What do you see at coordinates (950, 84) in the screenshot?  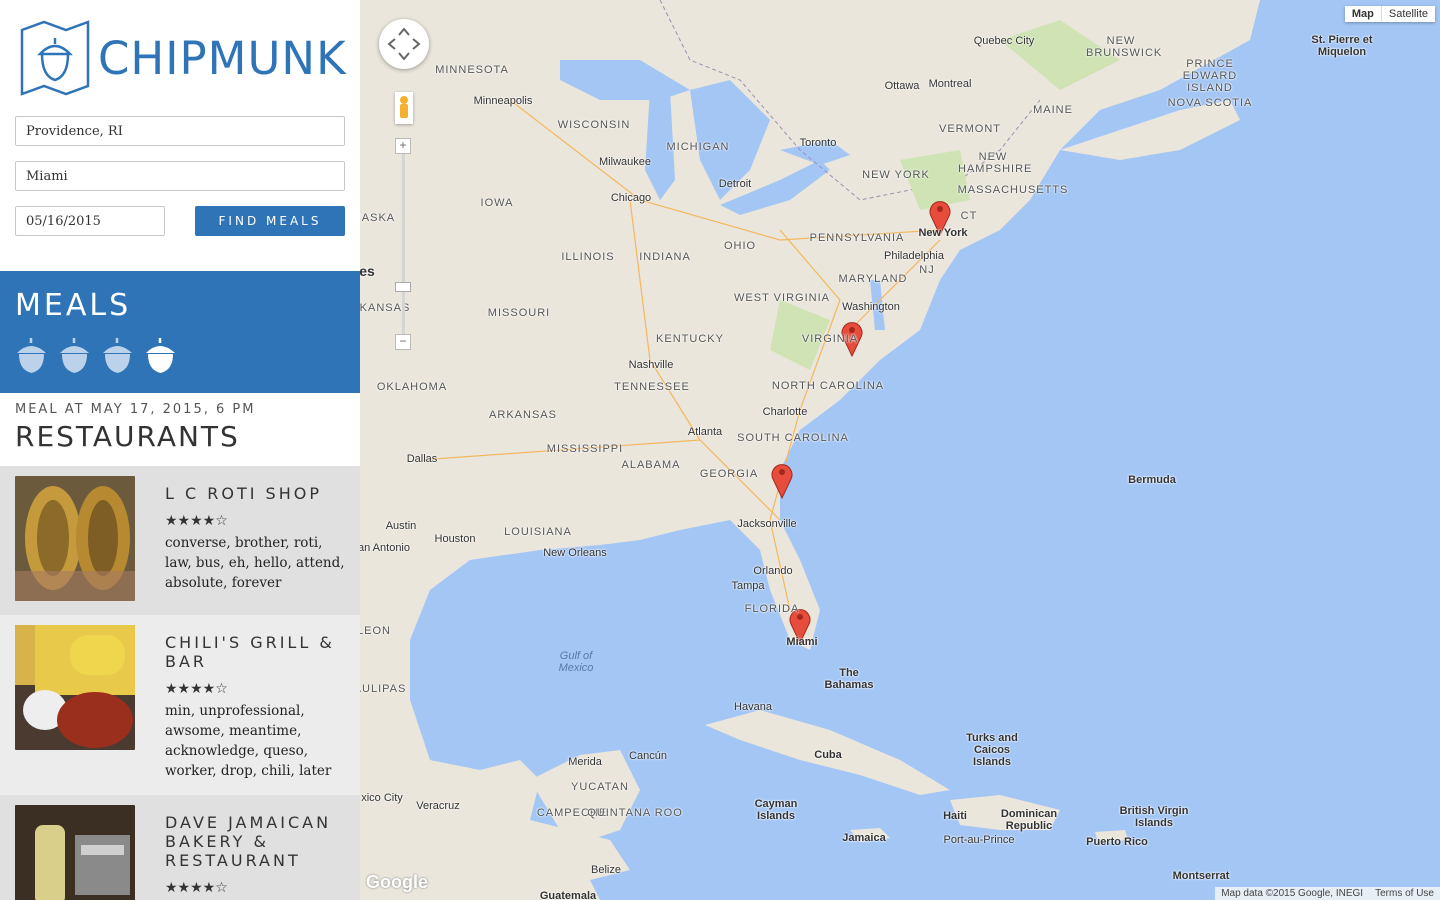 I see `map-label: Montreal` at bounding box center [950, 84].